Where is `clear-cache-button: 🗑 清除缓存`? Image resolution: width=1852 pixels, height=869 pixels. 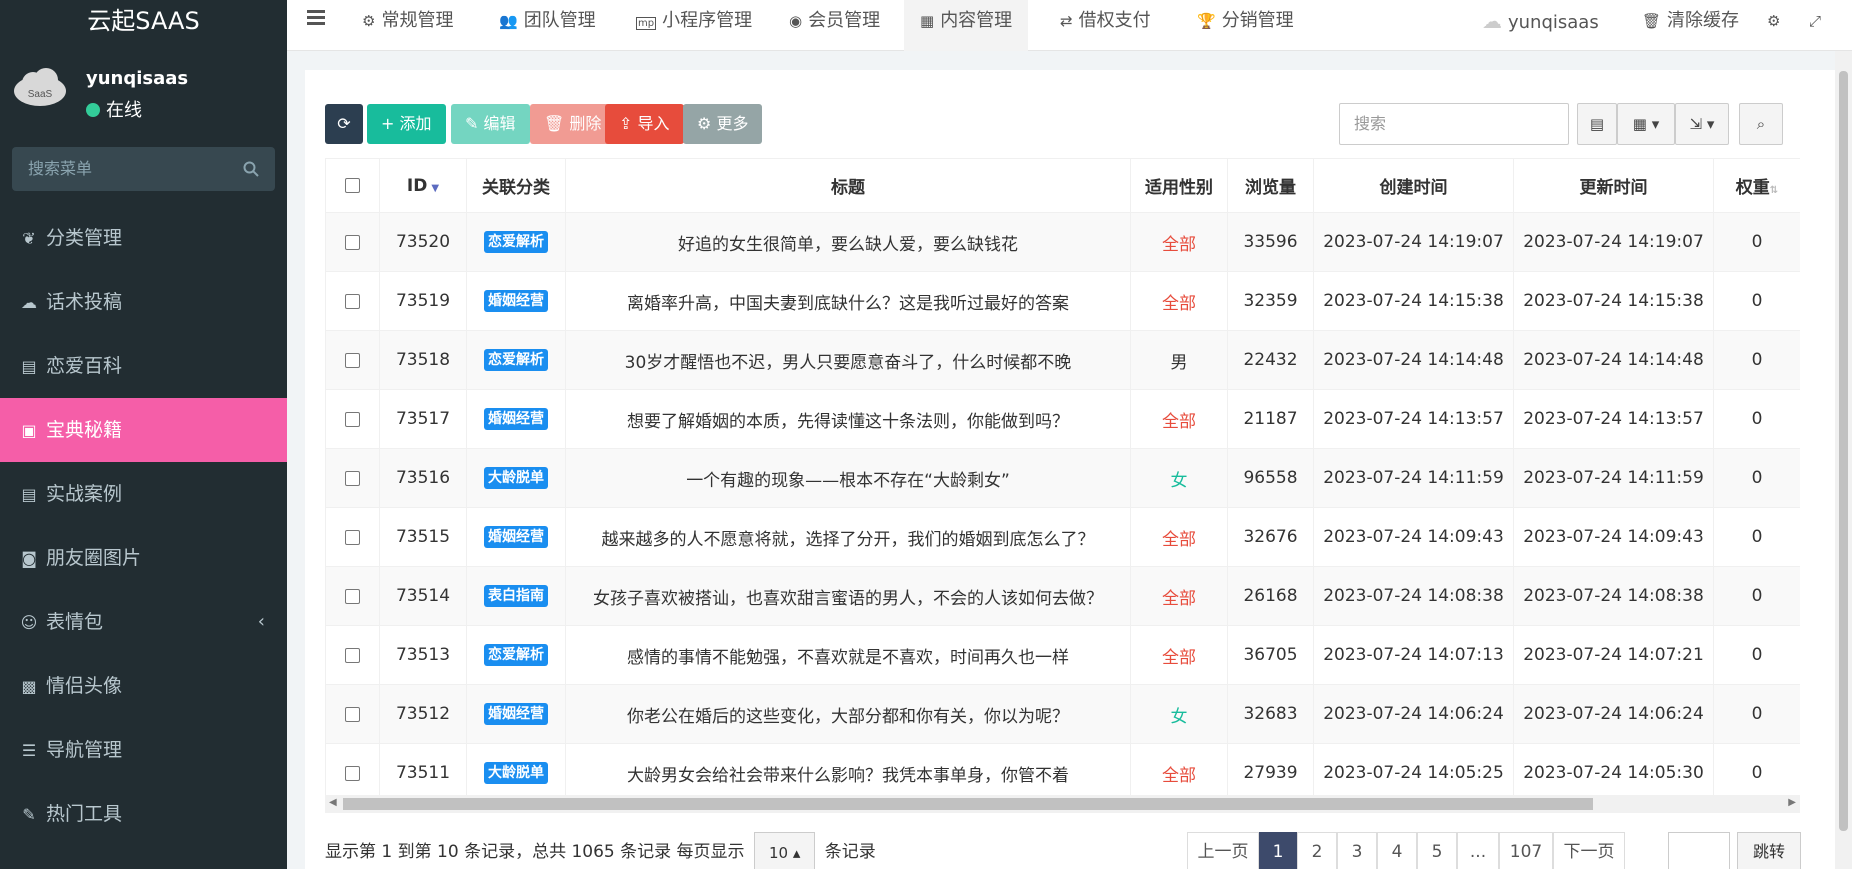
clear-cache-button: 🗑 清除缓存 is located at coordinates (1690, 25).